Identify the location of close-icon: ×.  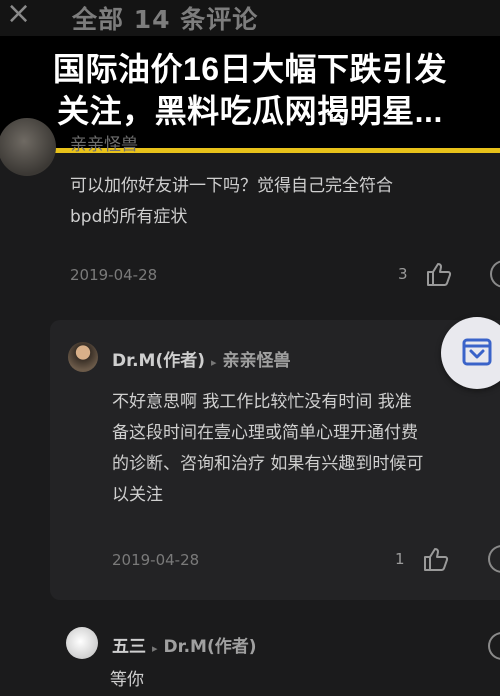
(18, 15).